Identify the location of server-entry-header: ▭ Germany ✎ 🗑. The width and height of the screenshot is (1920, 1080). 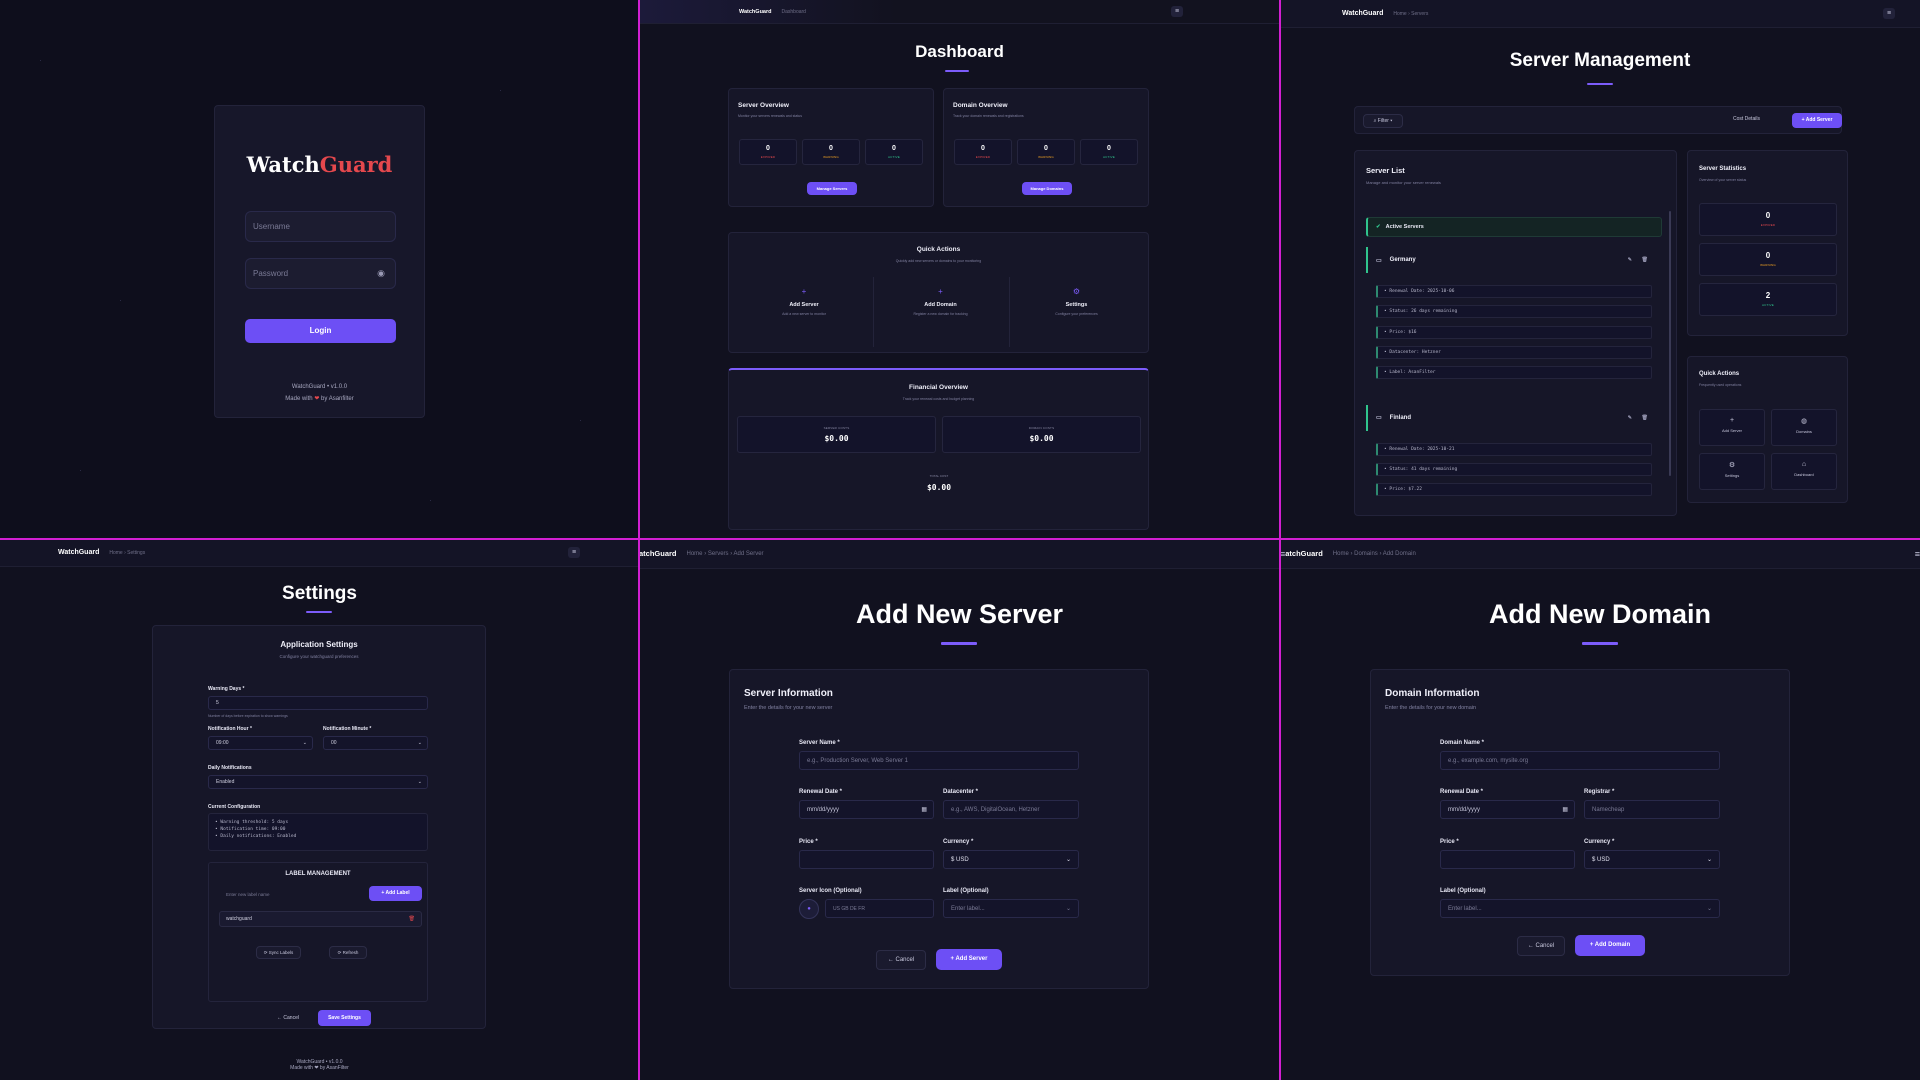
(1514, 260).